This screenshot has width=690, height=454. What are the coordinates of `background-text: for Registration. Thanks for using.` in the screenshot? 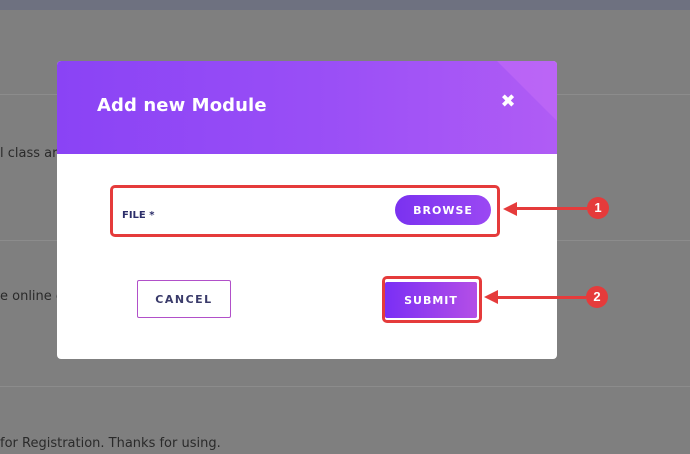 It's located at (110, 443).